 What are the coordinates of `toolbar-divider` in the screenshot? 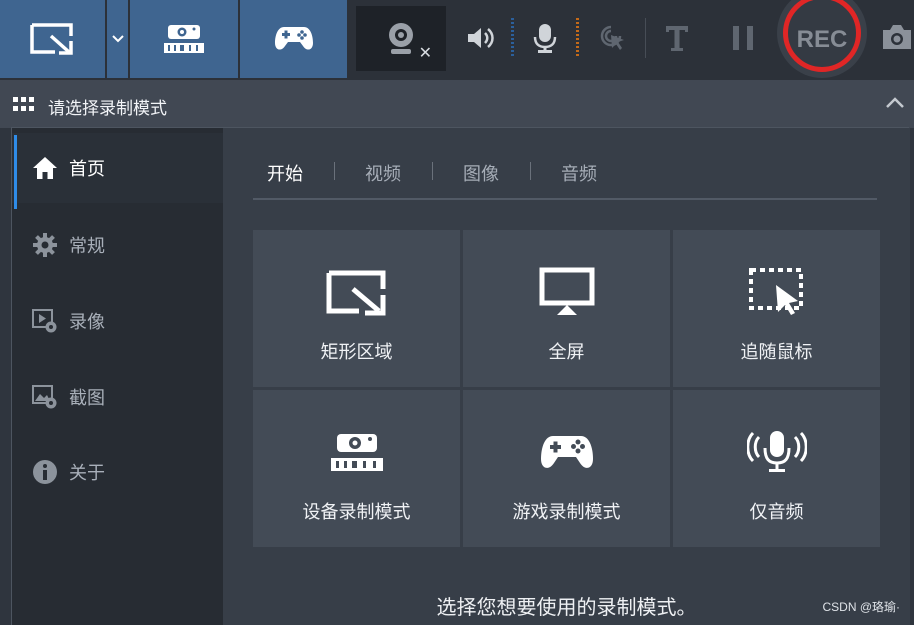 It's located at (645, 38).